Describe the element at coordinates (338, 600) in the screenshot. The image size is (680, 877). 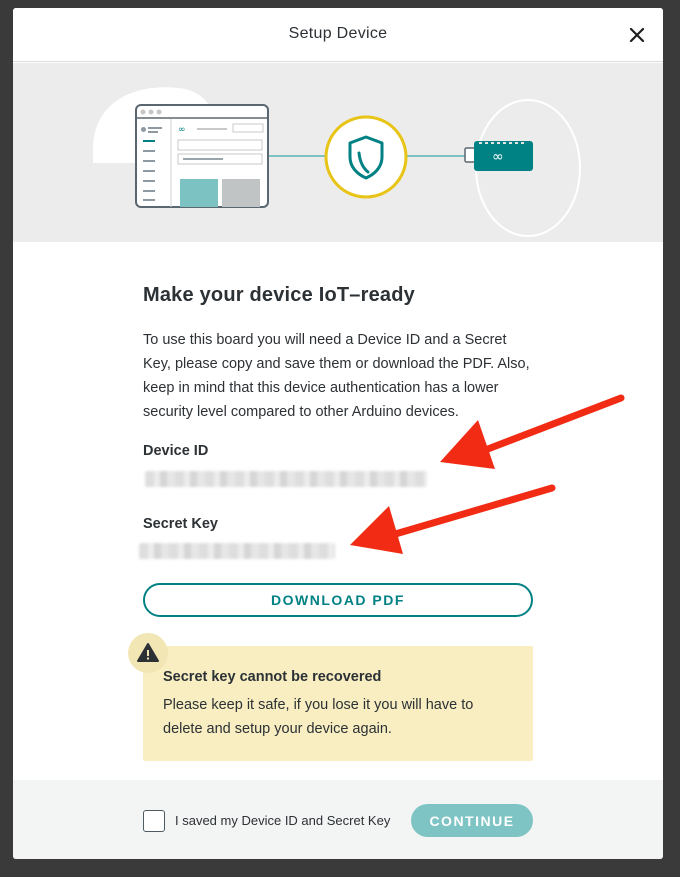
I see `download-pdf-button: DOWNLOAD PDF` at that location.